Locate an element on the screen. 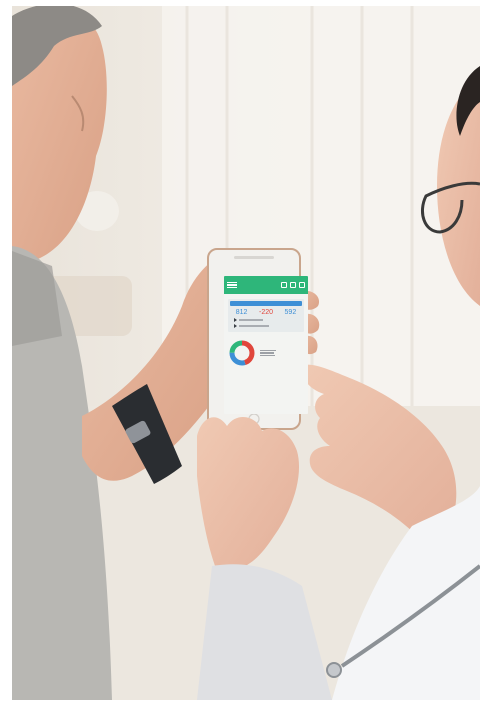 The image size is (482, 703). summary-card: 812 -220 592 is located at coordinates (266, 315).